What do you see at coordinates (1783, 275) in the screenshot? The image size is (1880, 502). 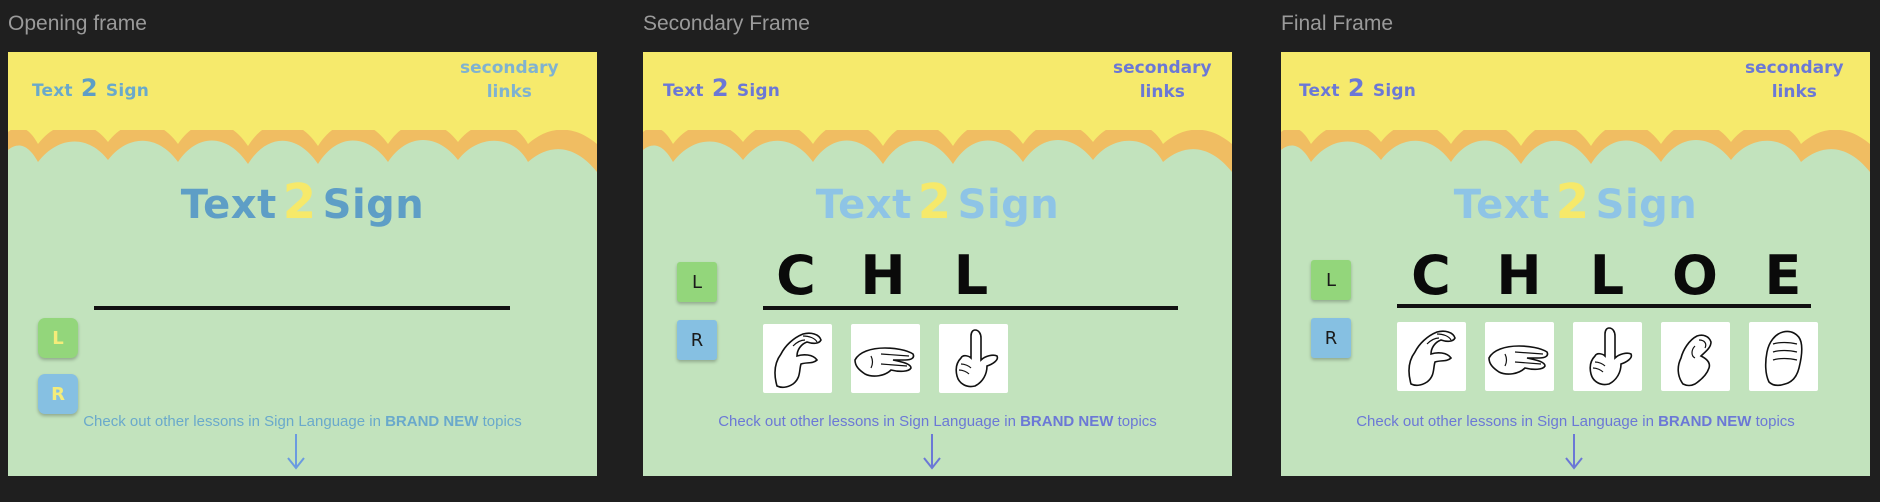 I see `letter-tile: E` at bounding box center [1783, 275].